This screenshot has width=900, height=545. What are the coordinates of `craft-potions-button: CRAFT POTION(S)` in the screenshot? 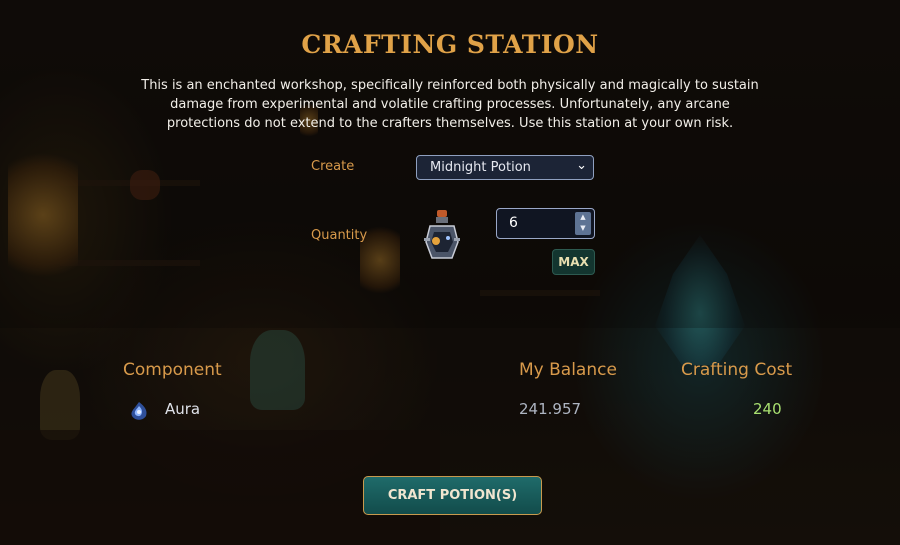 It's located at (452, 495).